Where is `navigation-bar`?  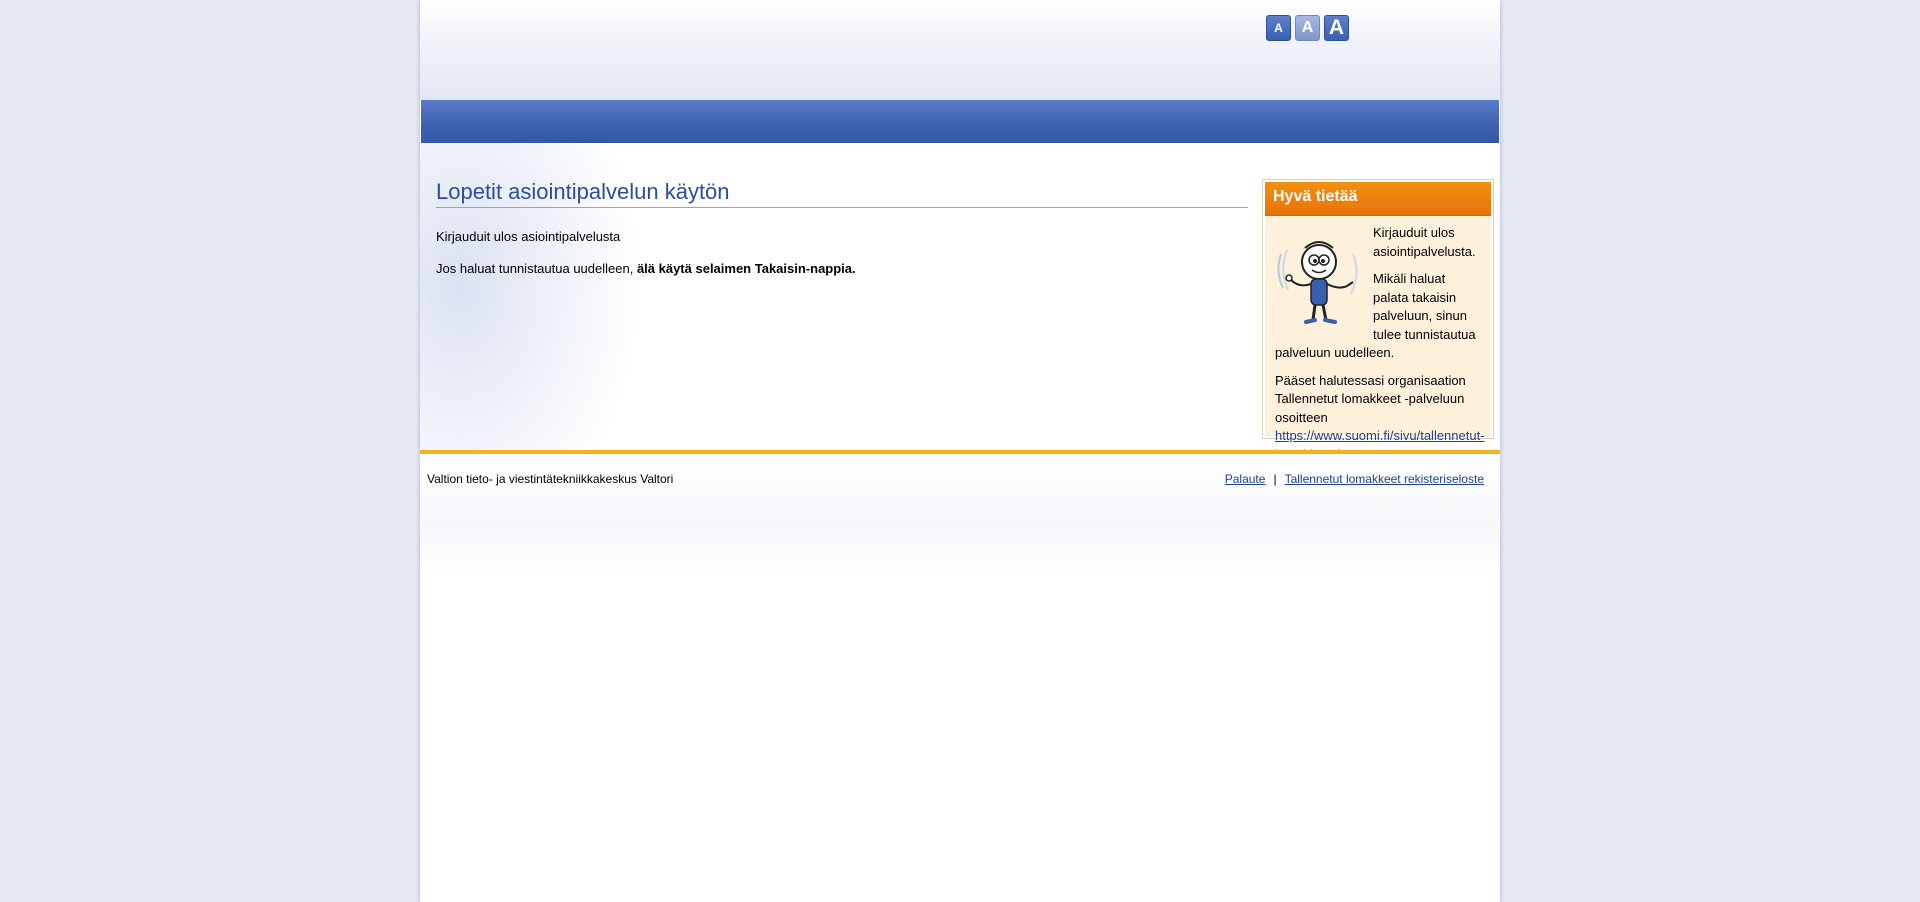 navigation-bar is located at coordinates (960, 121).